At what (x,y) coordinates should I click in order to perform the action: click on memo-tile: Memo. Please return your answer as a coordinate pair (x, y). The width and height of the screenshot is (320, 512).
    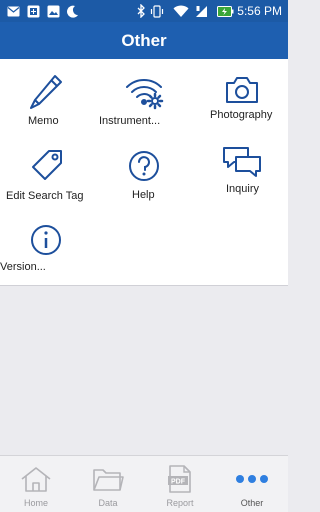
    Looking at the image, I should click on (48, 108).